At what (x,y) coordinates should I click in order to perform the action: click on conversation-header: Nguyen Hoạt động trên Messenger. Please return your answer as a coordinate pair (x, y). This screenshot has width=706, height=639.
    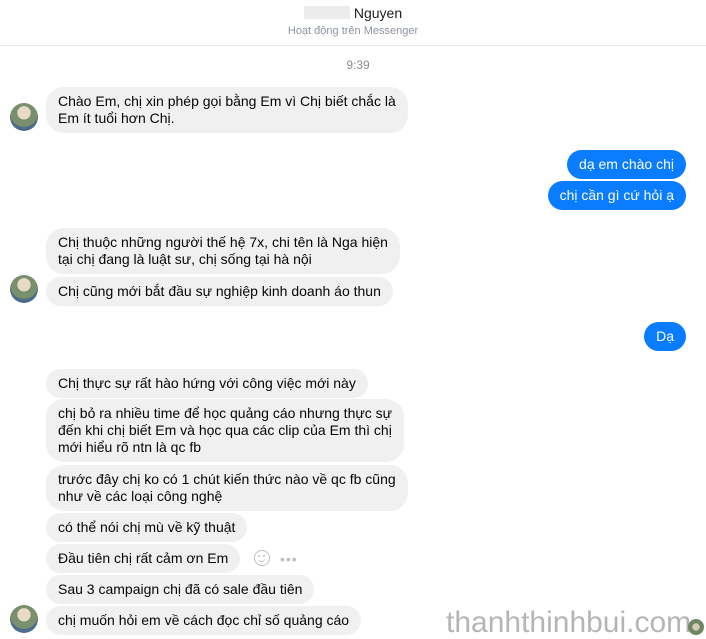
    Looking at the image, I should click on (353, 23).